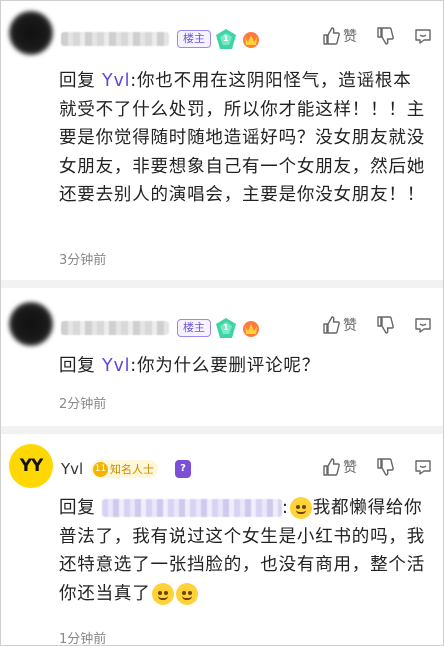 The height and width of the screenshot is (646, 444). I want to click on avatar-text: YY, so click(31, 466).